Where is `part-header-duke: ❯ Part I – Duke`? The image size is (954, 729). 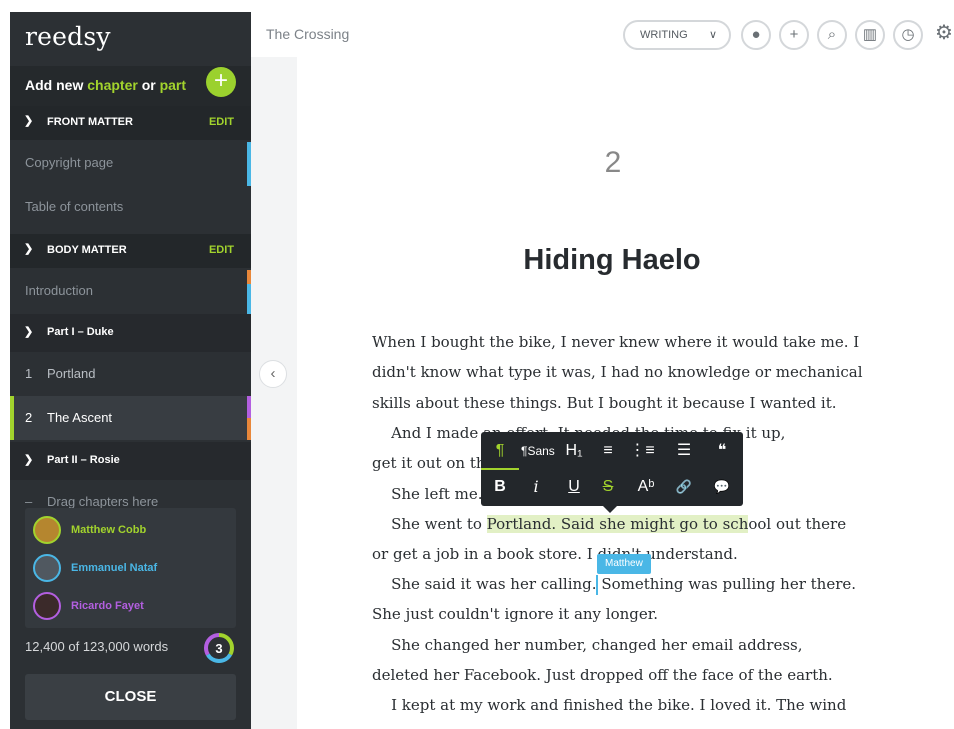 part-header-duke: ❯ Part I – Duke is located at coordinates (130, 333).